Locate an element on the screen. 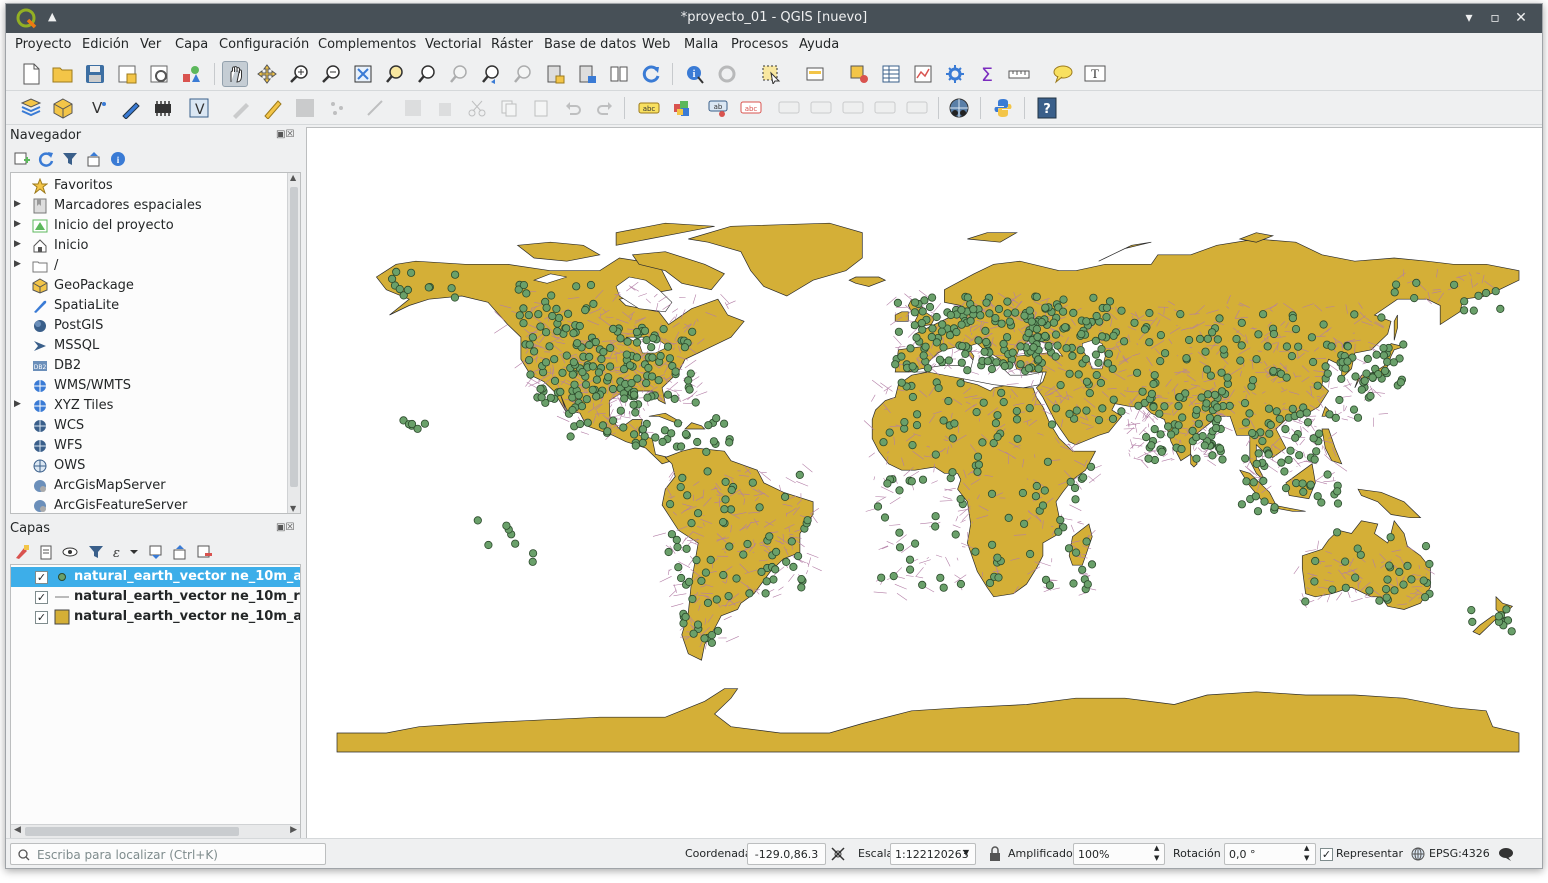 The width and height of the screenshot is (1548, 883). undo-icon is located at coordinates (573, 108).